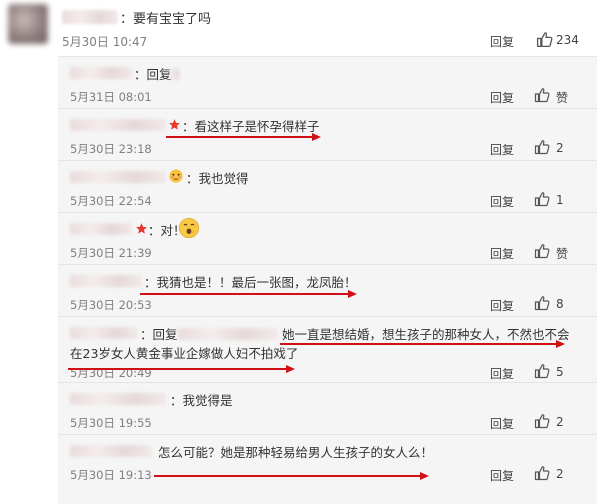 Image resolution: width=597 pixels, height=504 pixels. I want to click on like-count: 5, so click(560, 372).